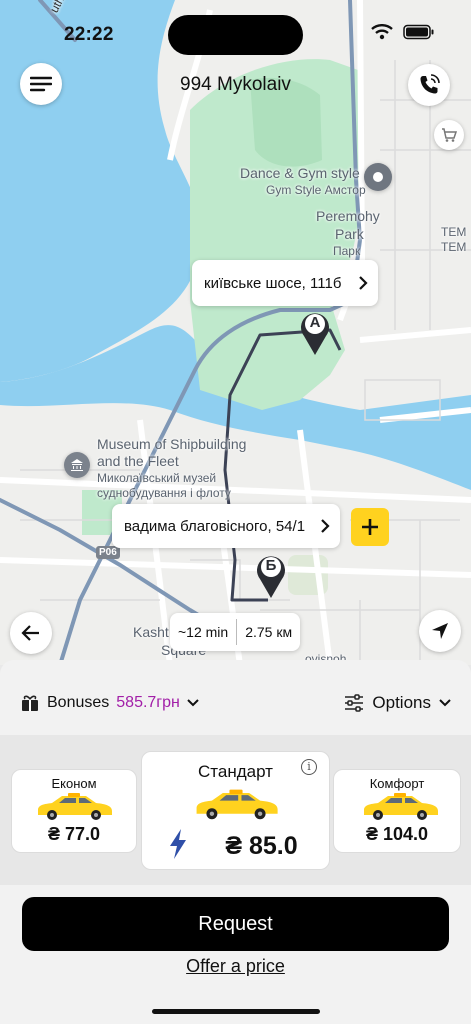 This screenshot has width=471, height=1024. Describe the element at coordinates (30, 703) in the screenshot. I see `gift-icon` at that location.